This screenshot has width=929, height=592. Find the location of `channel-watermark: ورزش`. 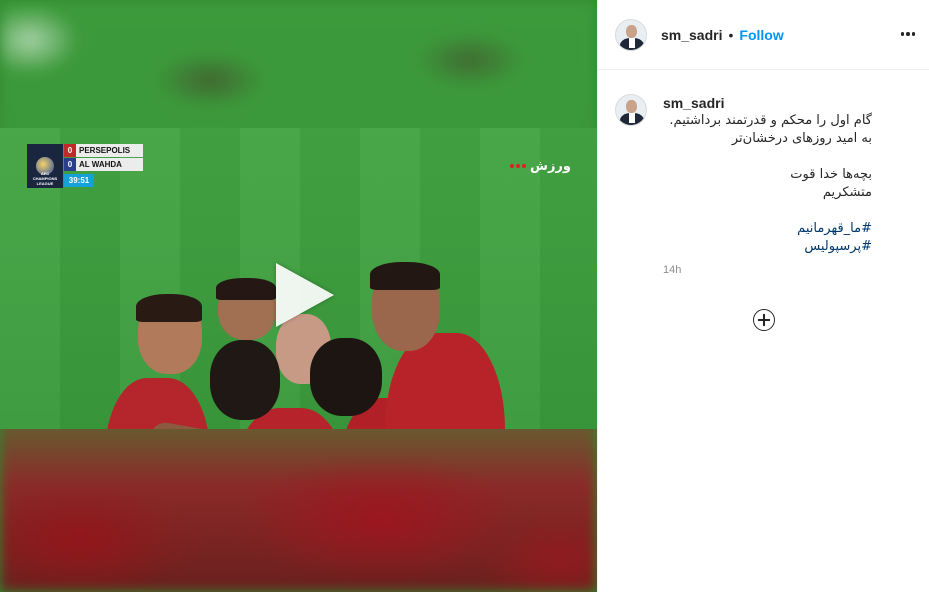

channel-watermark: ورزش is located at coordinates (540, 166).